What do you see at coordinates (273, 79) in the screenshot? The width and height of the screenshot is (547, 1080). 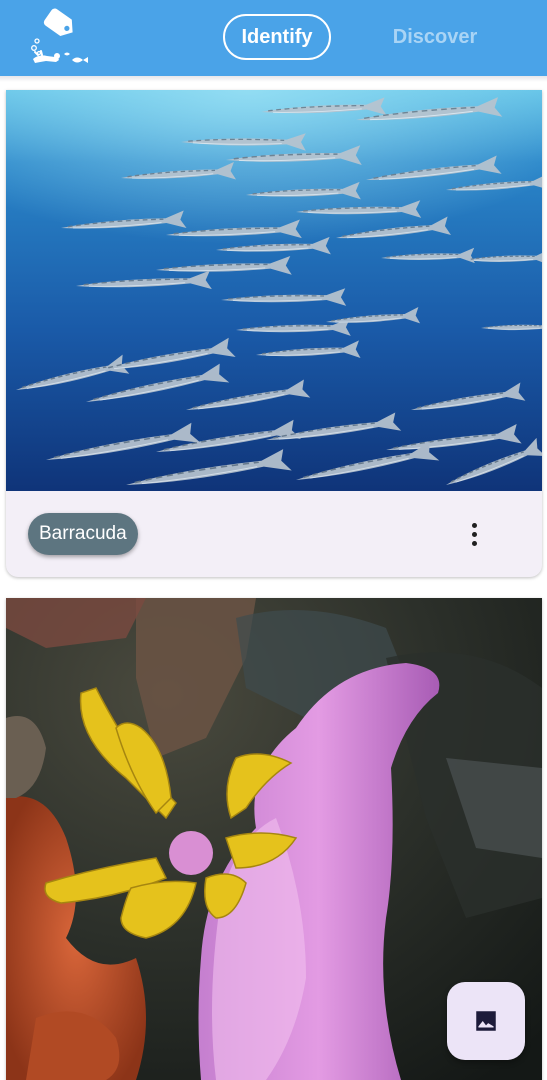 I see `app-bar-shadow` at bounding box center [273, 79].